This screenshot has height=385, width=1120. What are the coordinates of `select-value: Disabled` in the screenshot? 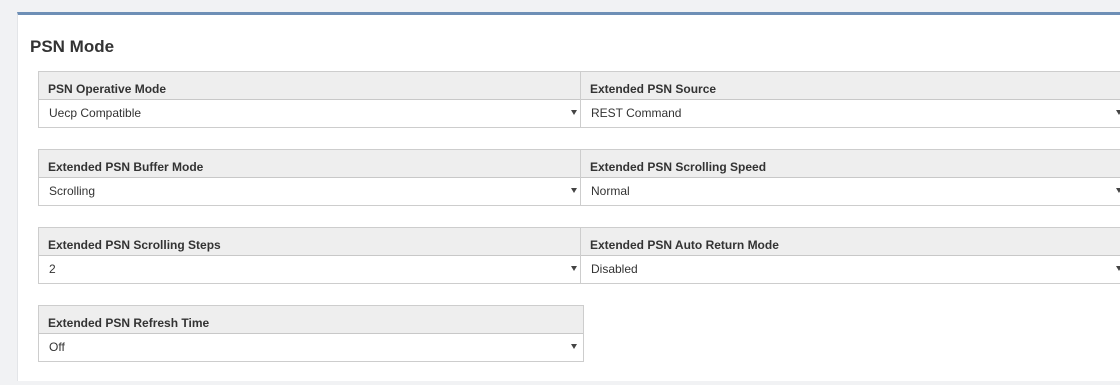 It's located at (614, 269).